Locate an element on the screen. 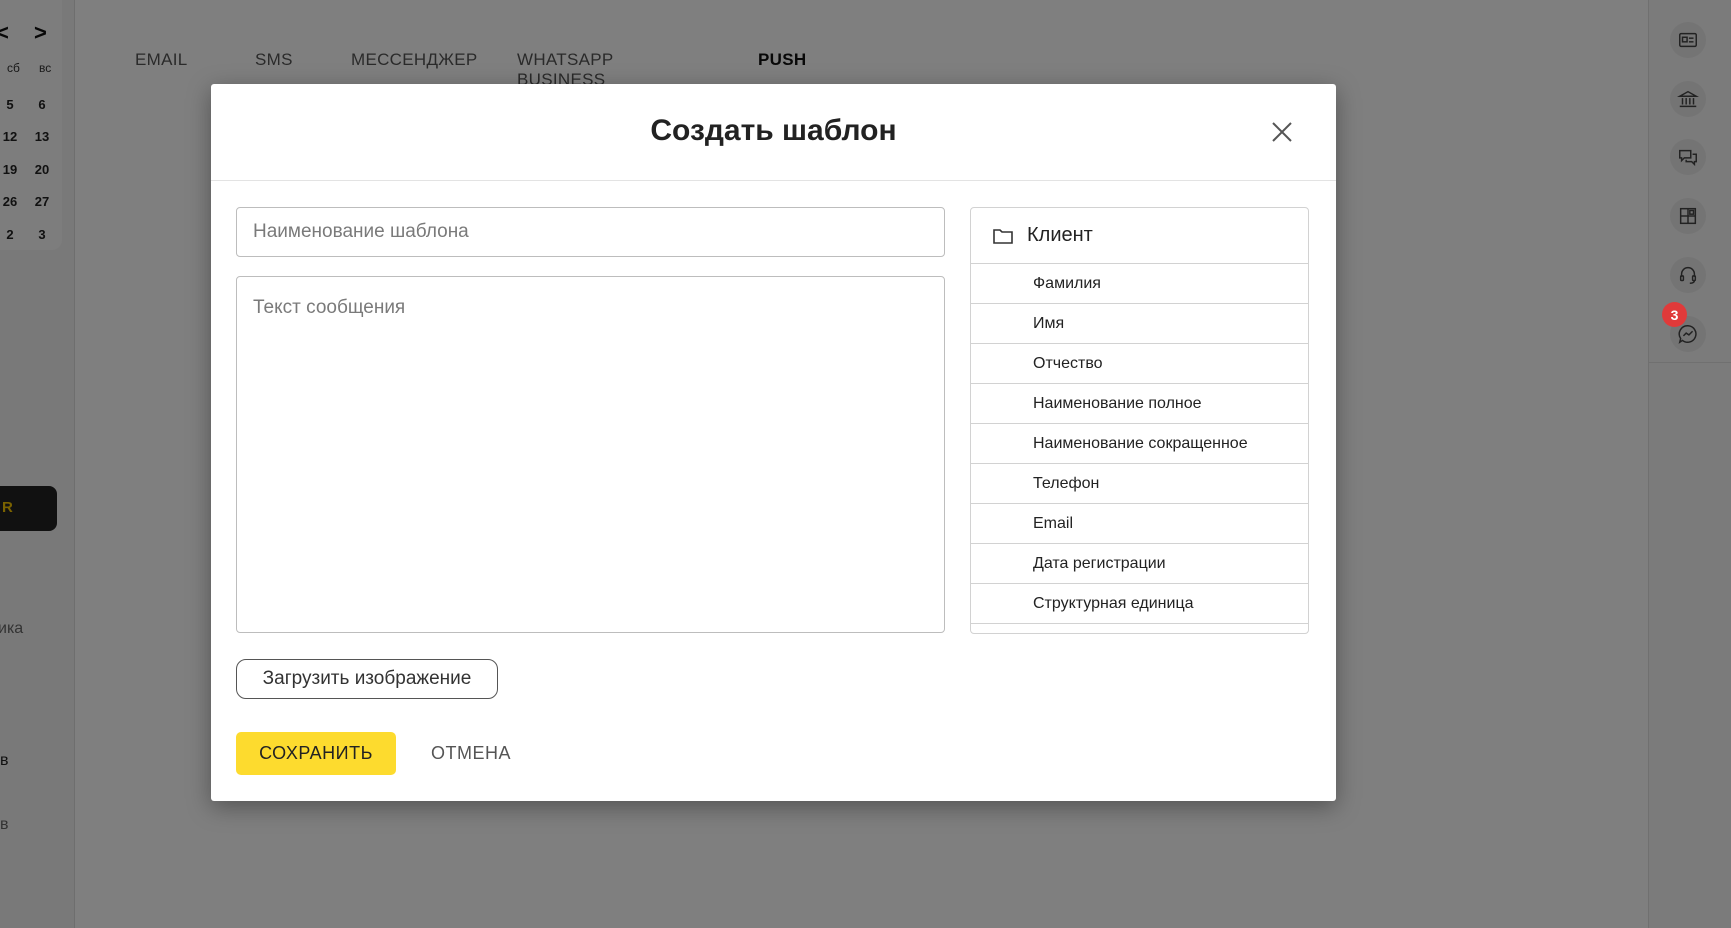 This screenshot has width=1731, height=928. field-item-last-name: Фамилия is located at coordinates (1139, 284).